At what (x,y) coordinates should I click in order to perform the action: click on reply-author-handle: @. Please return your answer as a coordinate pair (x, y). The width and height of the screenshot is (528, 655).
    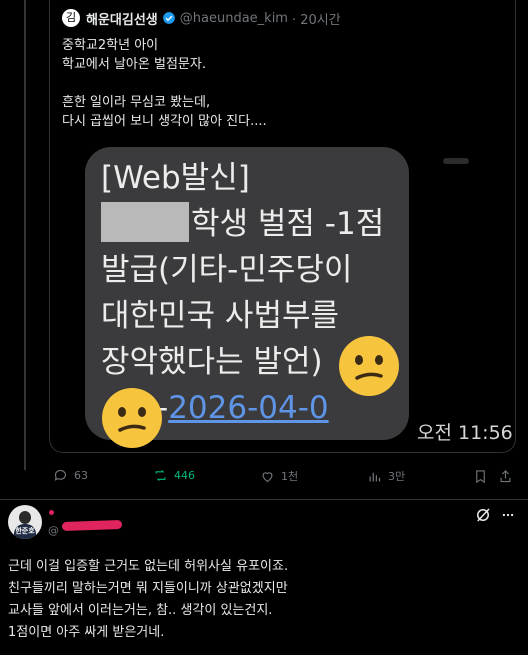
    Looking at the image, I should click on (53, 530).